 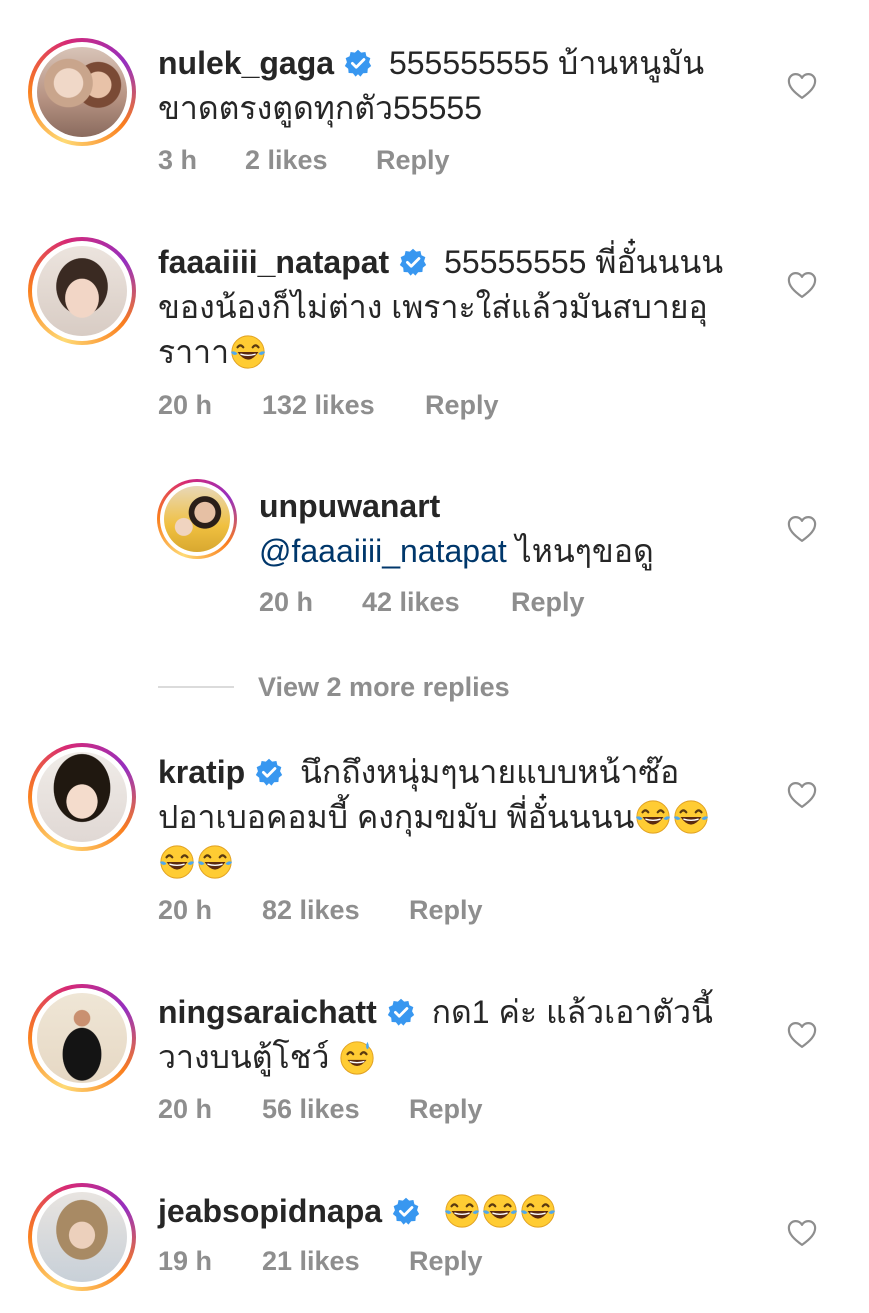 What do you see at coordinates (267, 1012) in the screenshot?
I see `comment-username: ningsaraichatt` at bounding box center [267, 1012].